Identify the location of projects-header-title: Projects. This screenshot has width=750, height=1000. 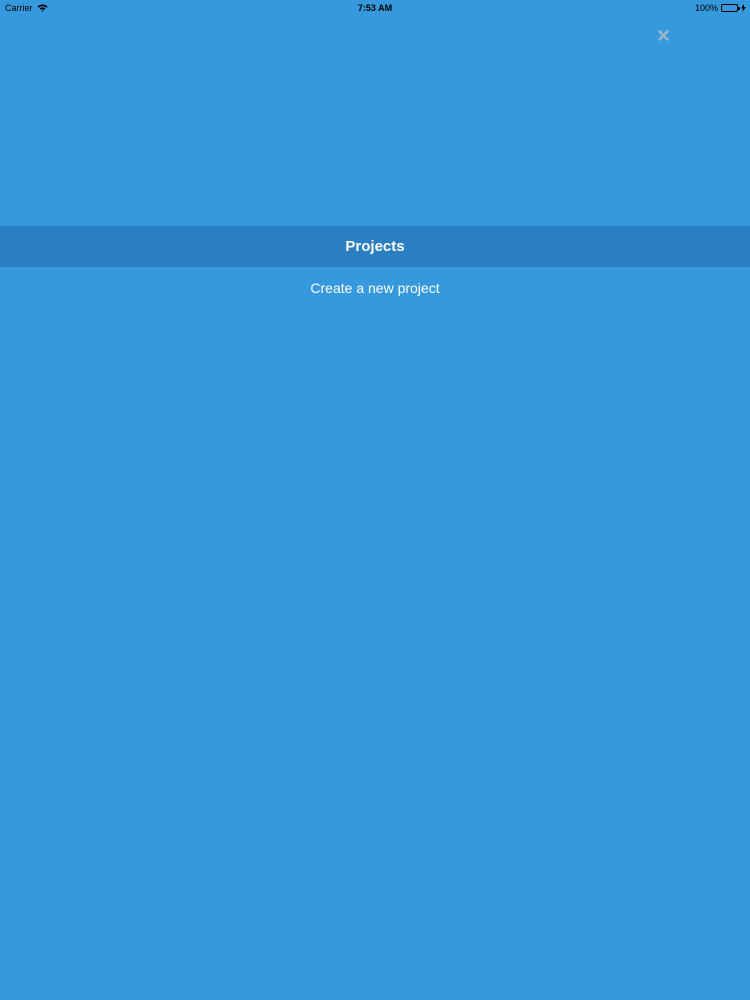
(375, 246).